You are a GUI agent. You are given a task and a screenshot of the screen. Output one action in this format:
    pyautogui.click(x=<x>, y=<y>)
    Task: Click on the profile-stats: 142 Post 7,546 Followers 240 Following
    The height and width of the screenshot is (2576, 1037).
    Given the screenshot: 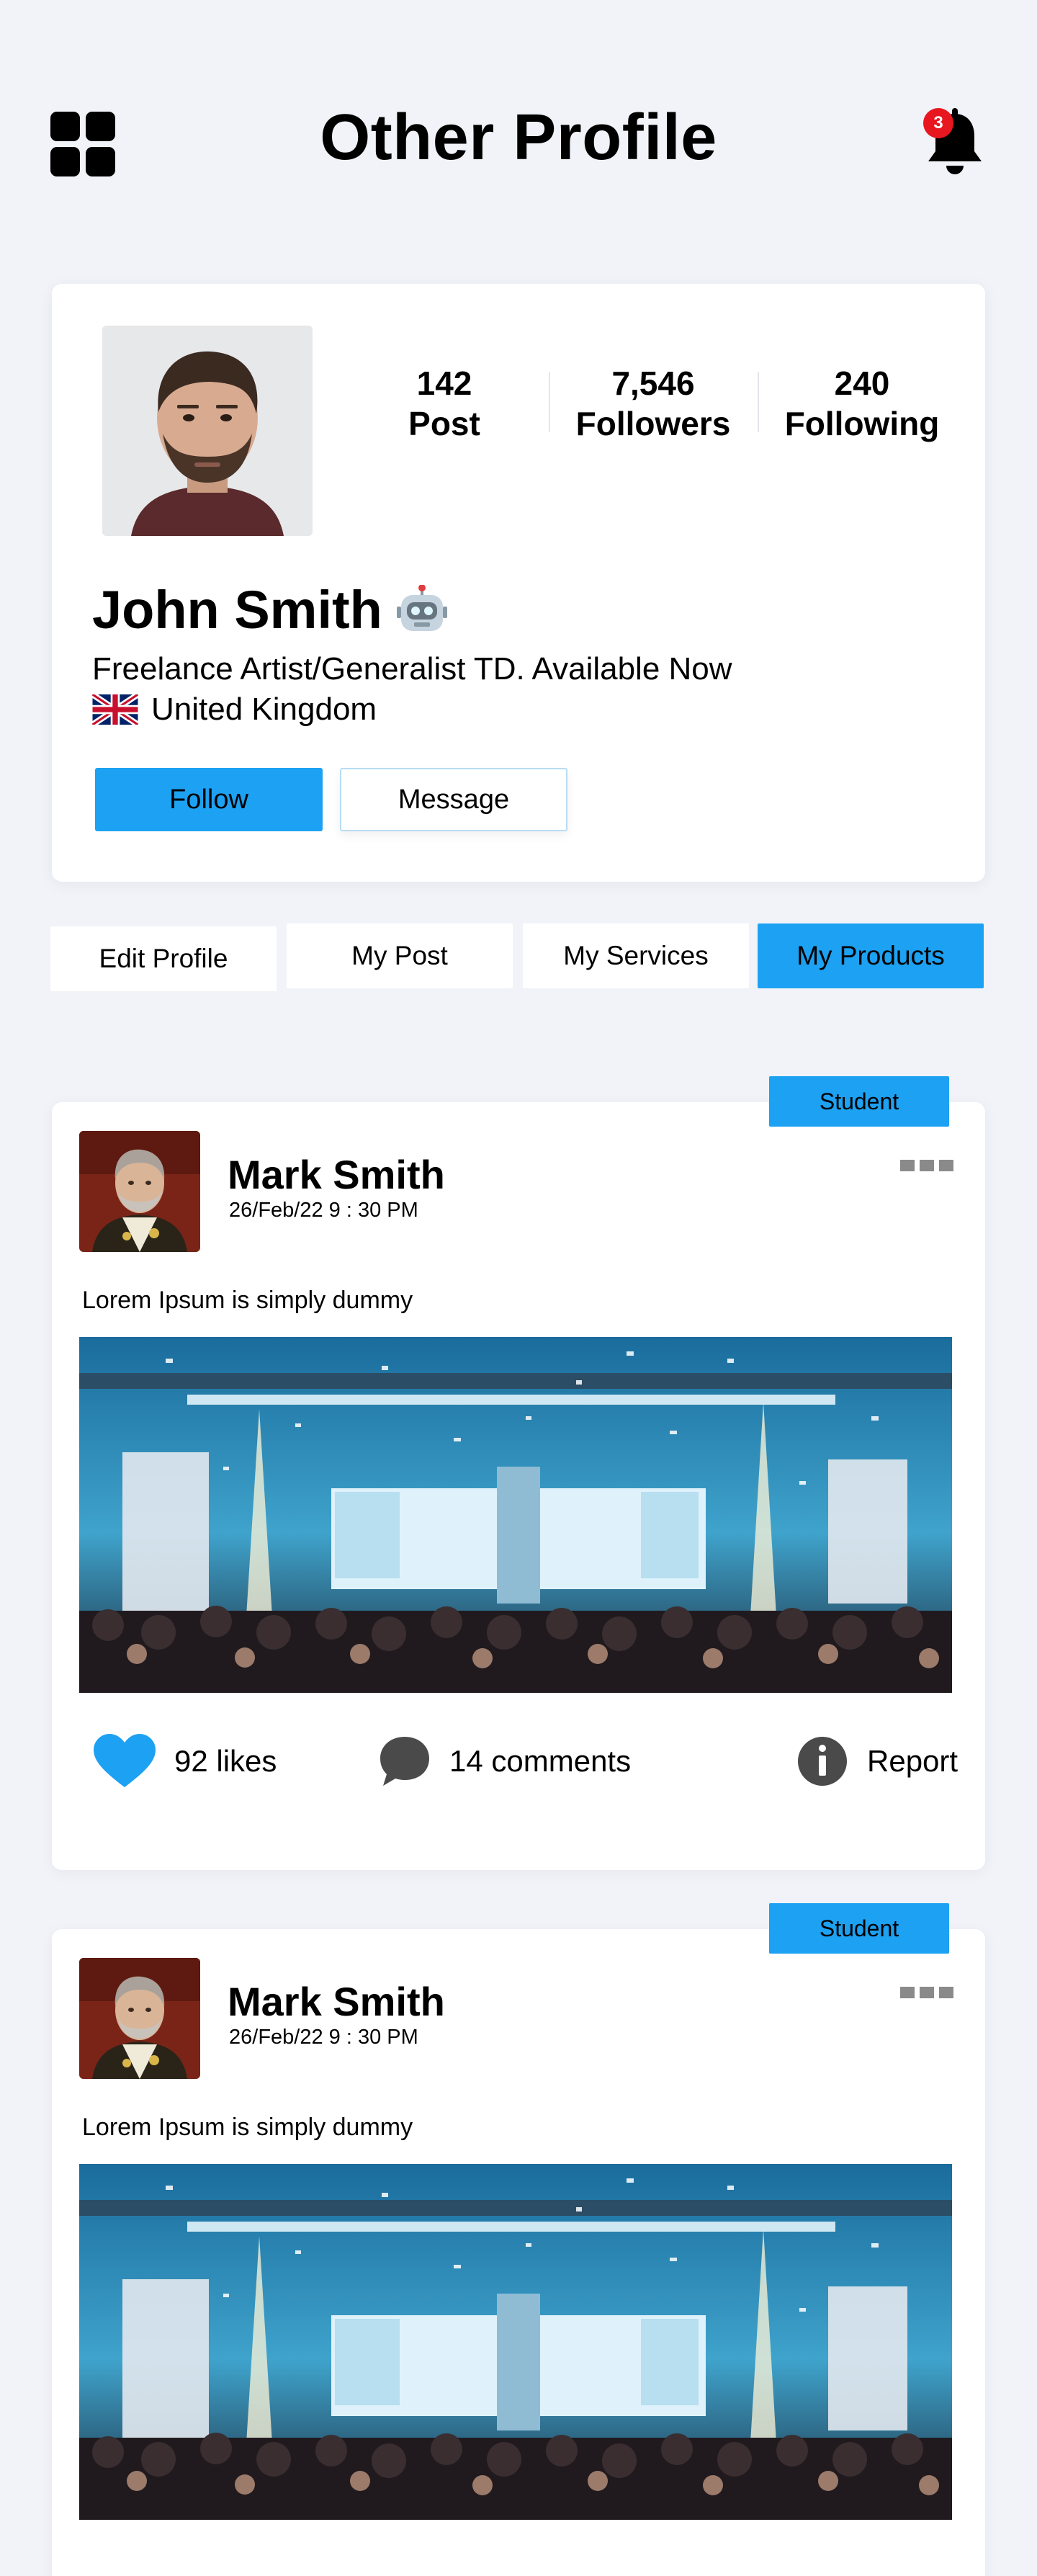 What is the action you would take?
    pyautogui.click(x=653, y=410)
    